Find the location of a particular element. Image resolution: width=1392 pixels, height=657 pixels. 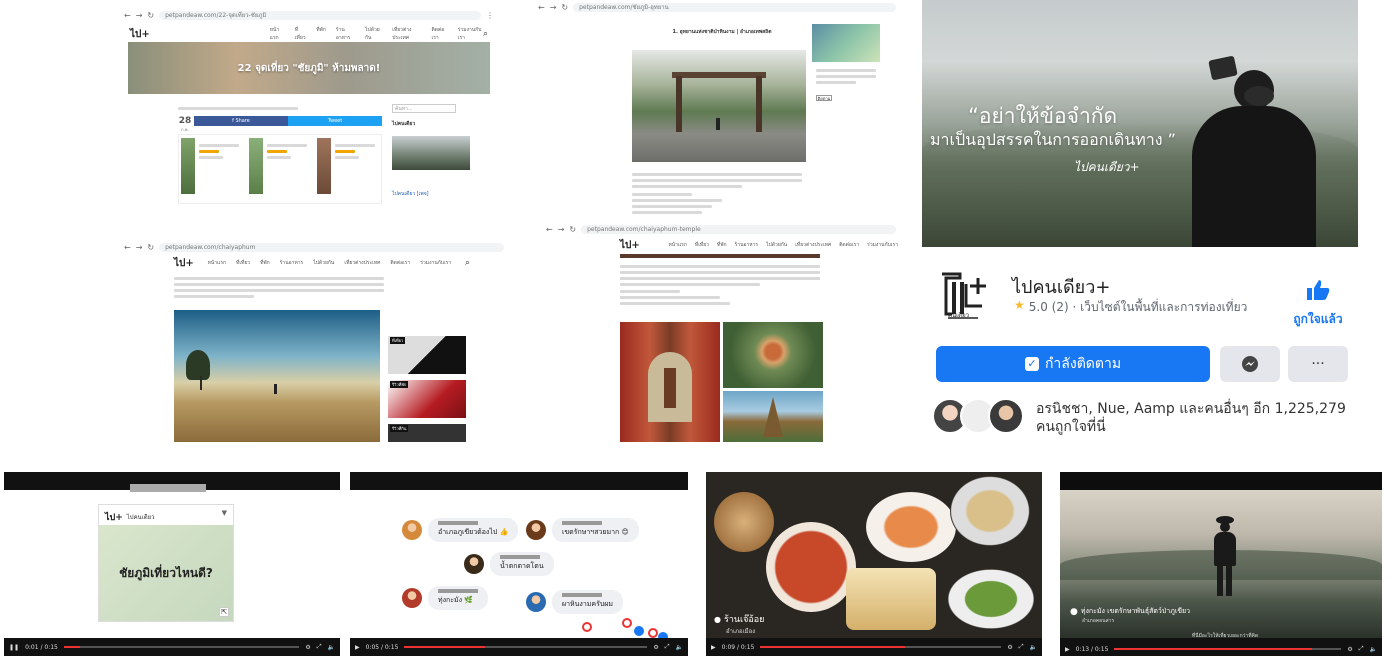

location-district: อำเภอเมือง is located at coordinates (741, 631).